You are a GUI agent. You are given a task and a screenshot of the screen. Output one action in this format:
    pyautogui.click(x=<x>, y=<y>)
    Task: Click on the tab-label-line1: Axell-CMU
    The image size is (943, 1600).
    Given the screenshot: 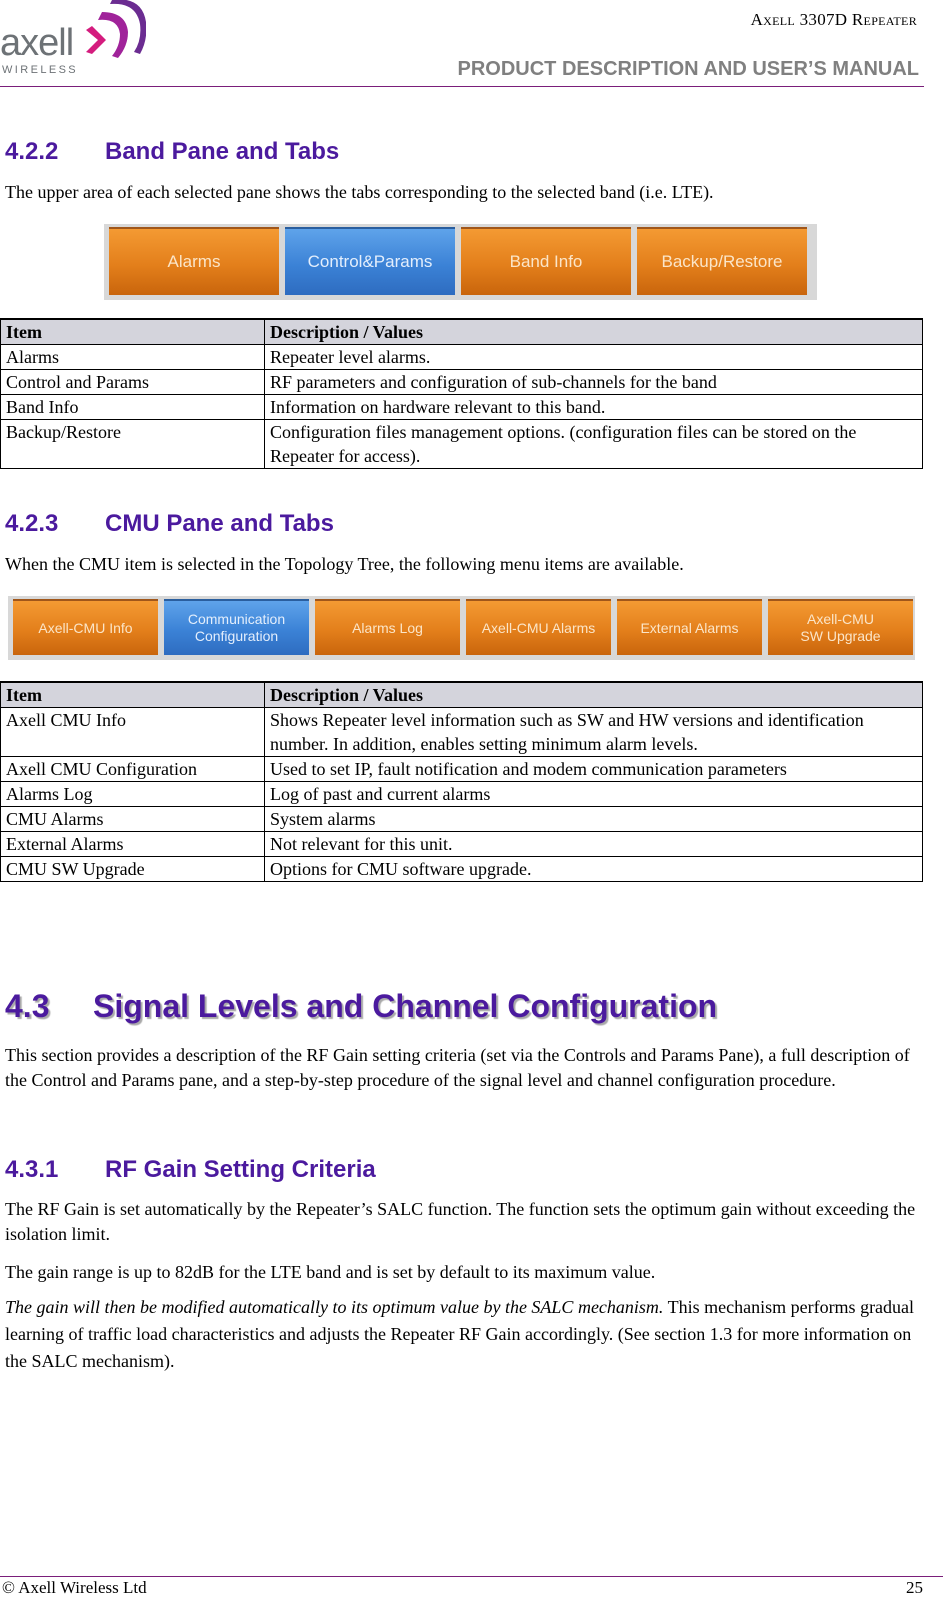 What is the action you would take?
    pyautogui.click(x=840, y=619)
    